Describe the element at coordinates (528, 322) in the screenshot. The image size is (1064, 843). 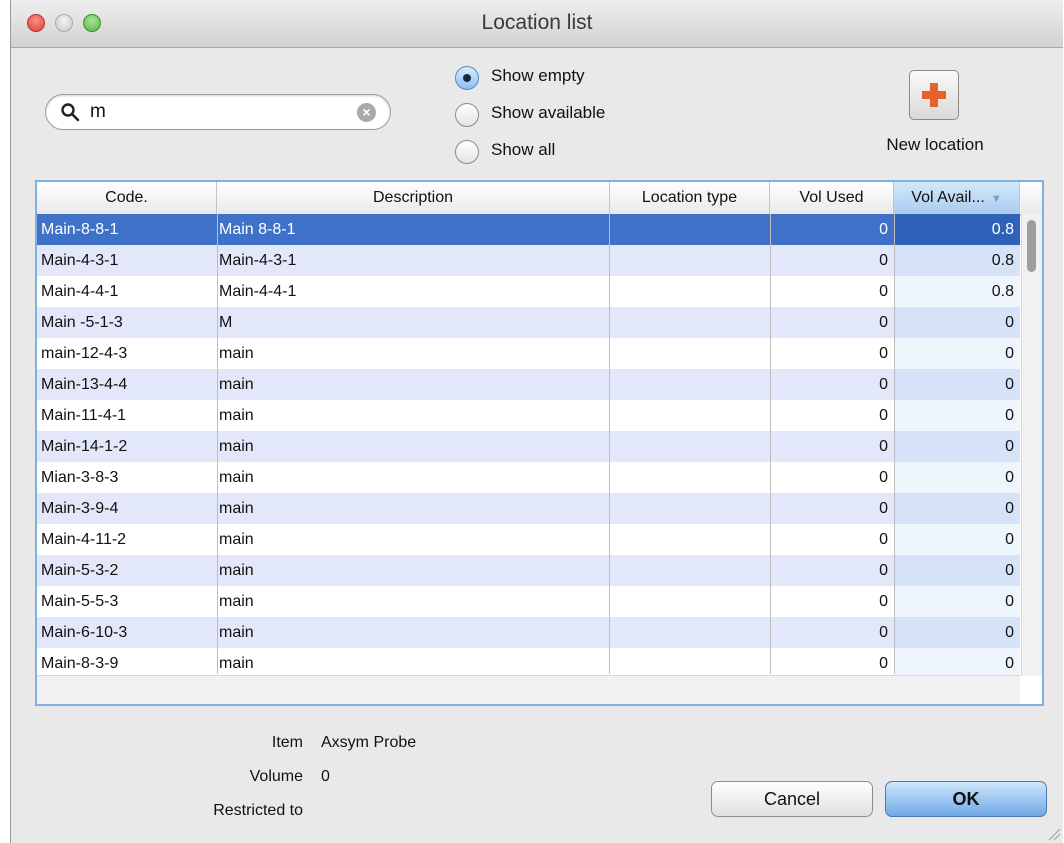
I see `table-row: Main -5-1-3 M 0 0` at that location.